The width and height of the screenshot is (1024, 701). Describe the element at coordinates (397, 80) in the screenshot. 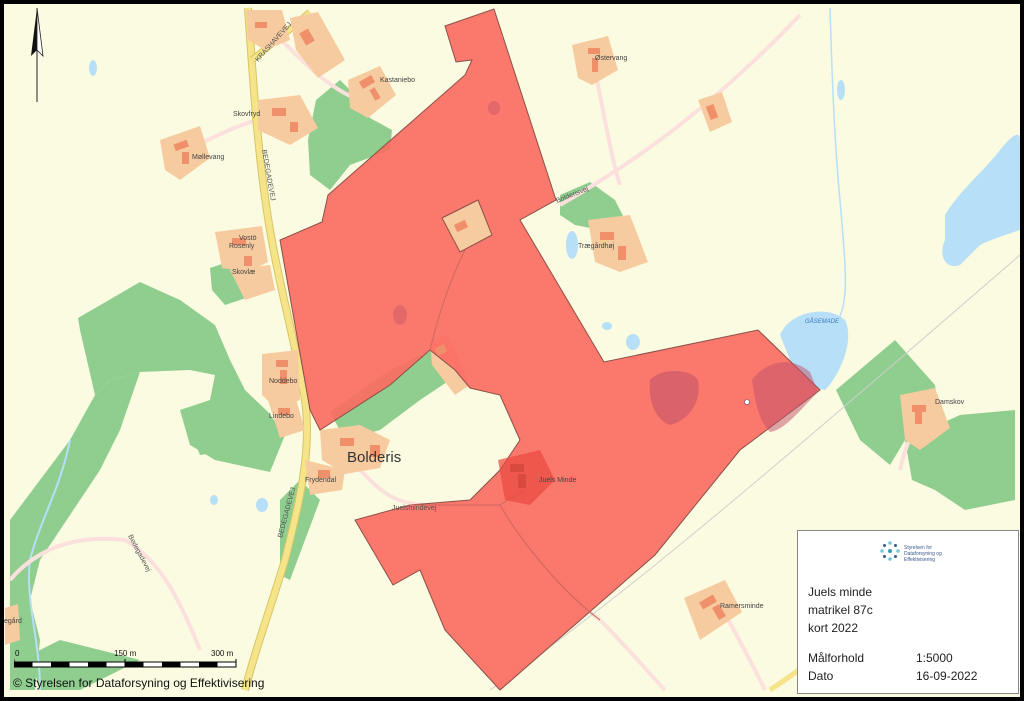

I see `place-label: Kastaniebo` at that location.